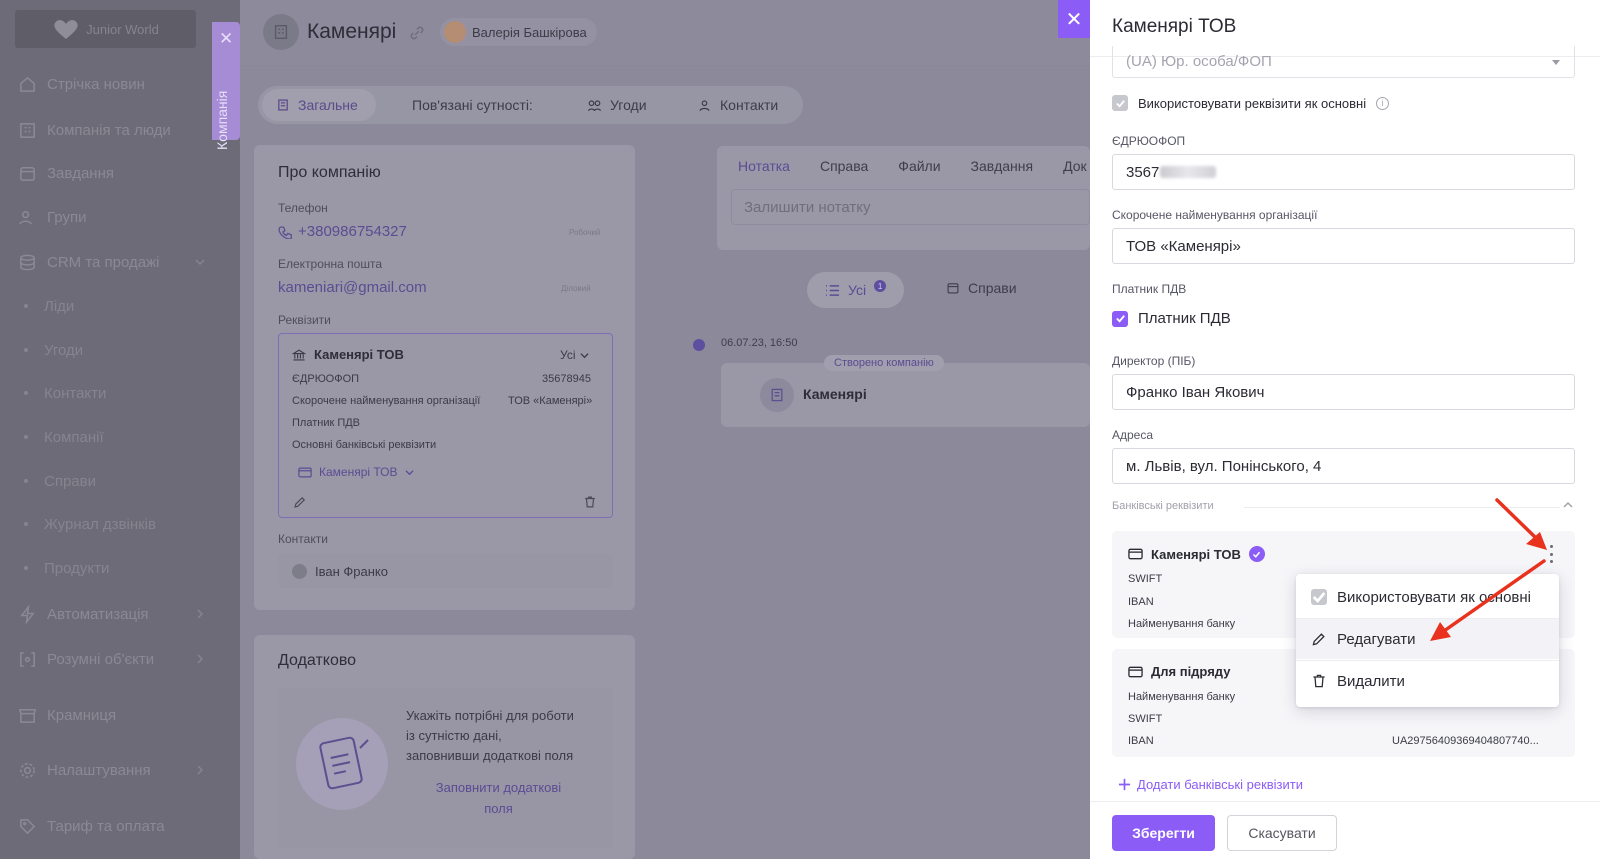 The width and height of the screenshot is (1600, 859). What do you see at coordinates (64, 437) in the screenshot?
I see `nav-sub-companies: Компанії` at bounding box center [64, 437].